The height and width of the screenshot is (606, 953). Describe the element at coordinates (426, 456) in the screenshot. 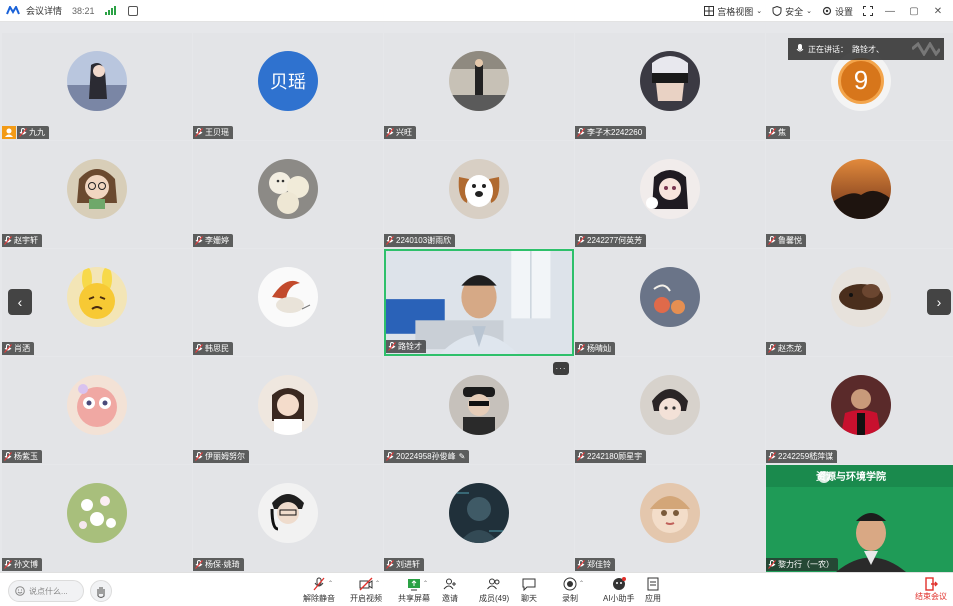

I see `participant-name: 20224958孙俊峰` at that location.